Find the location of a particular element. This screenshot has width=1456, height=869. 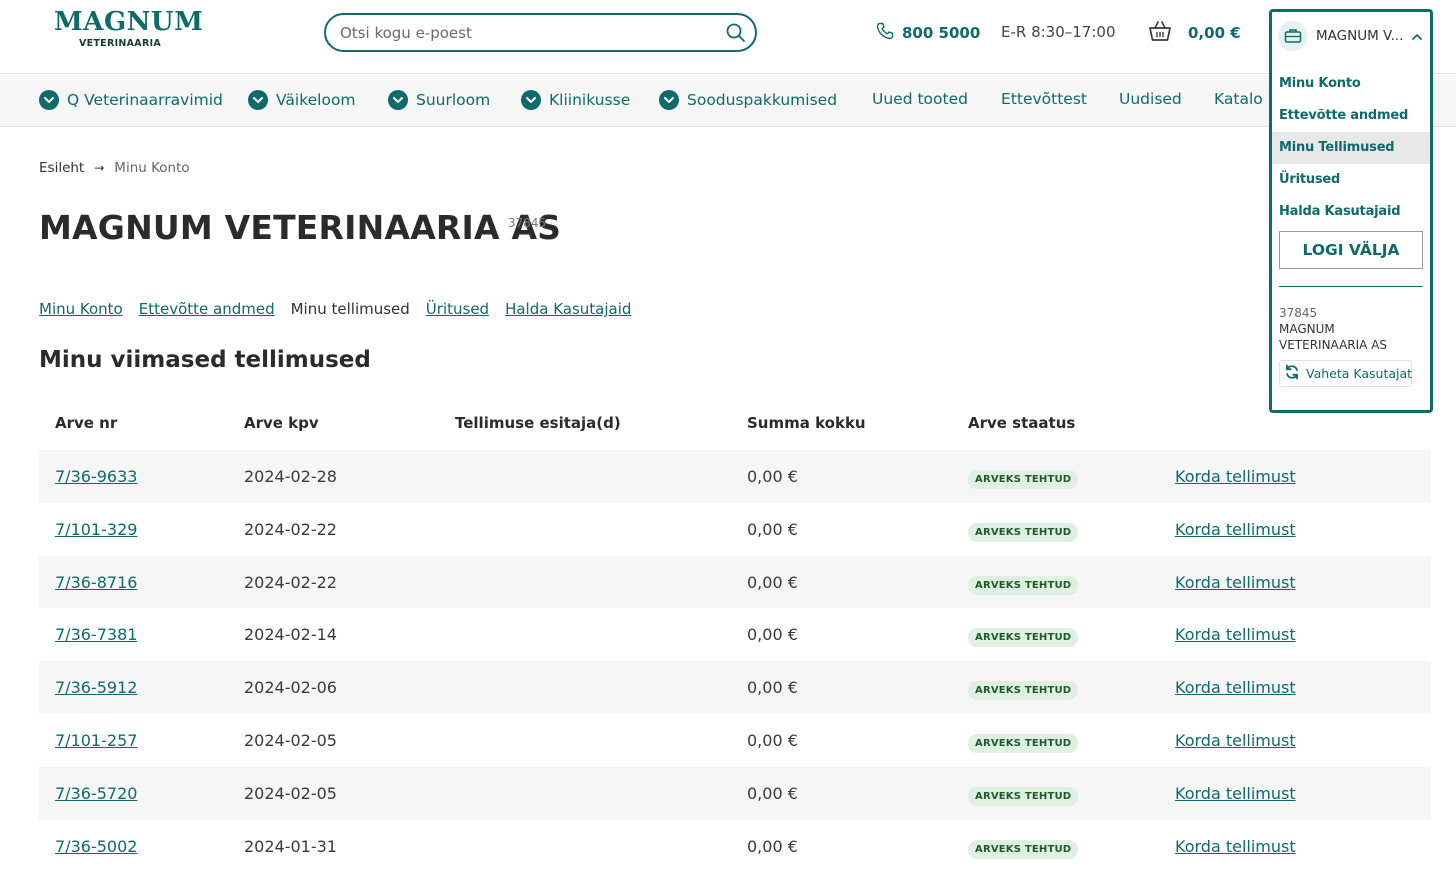

nav-item-label: Ettevõttest is located at coordinates (1044, 99).